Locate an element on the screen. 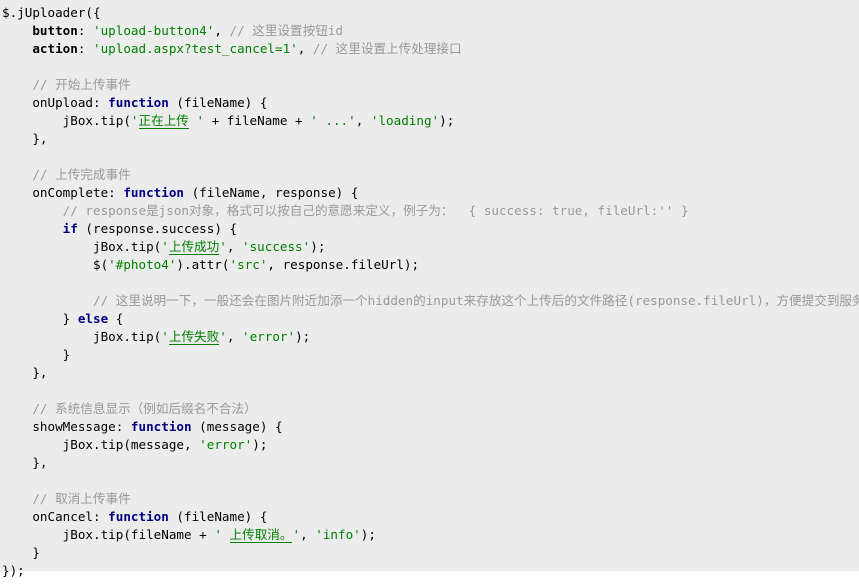 The height and width of the screenshot is (584, 859). code-token-str: 'upload-button4' is located at coordinates (154, 30).